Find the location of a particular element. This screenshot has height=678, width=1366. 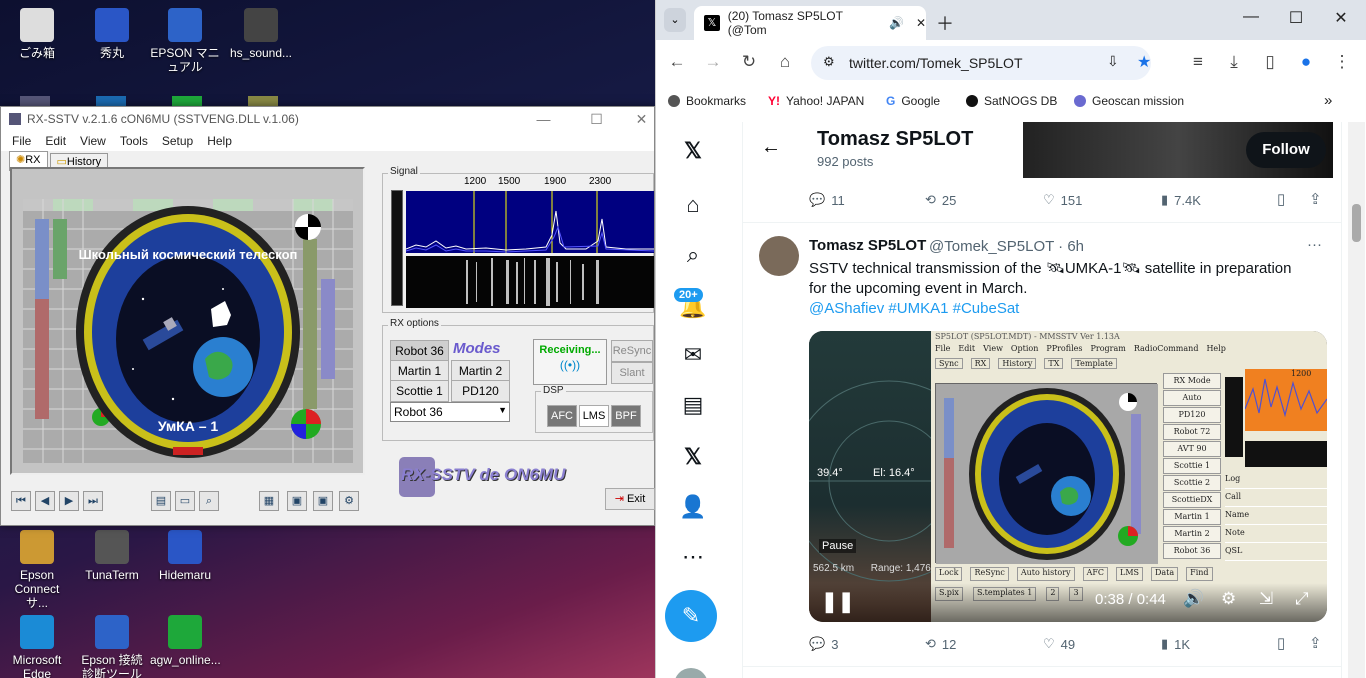

desktop-icon: 秀丸 is located at coordinates (112, 34).